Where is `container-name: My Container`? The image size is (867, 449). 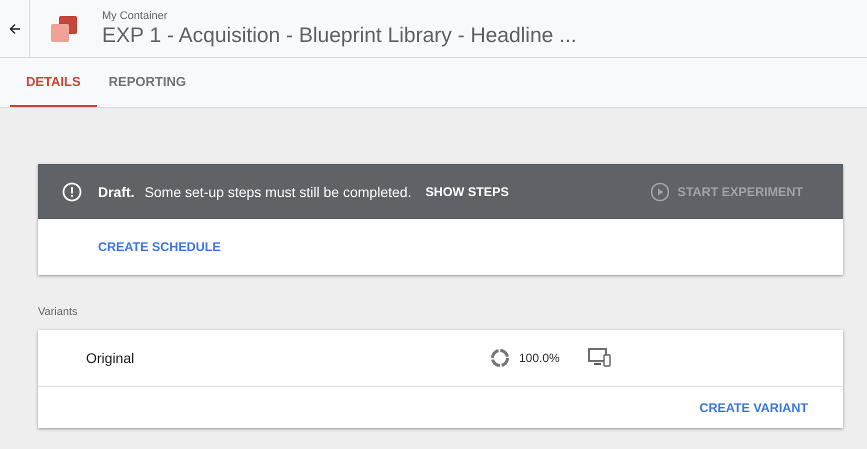 container-name: My Container is located at coordinates (135, 16).